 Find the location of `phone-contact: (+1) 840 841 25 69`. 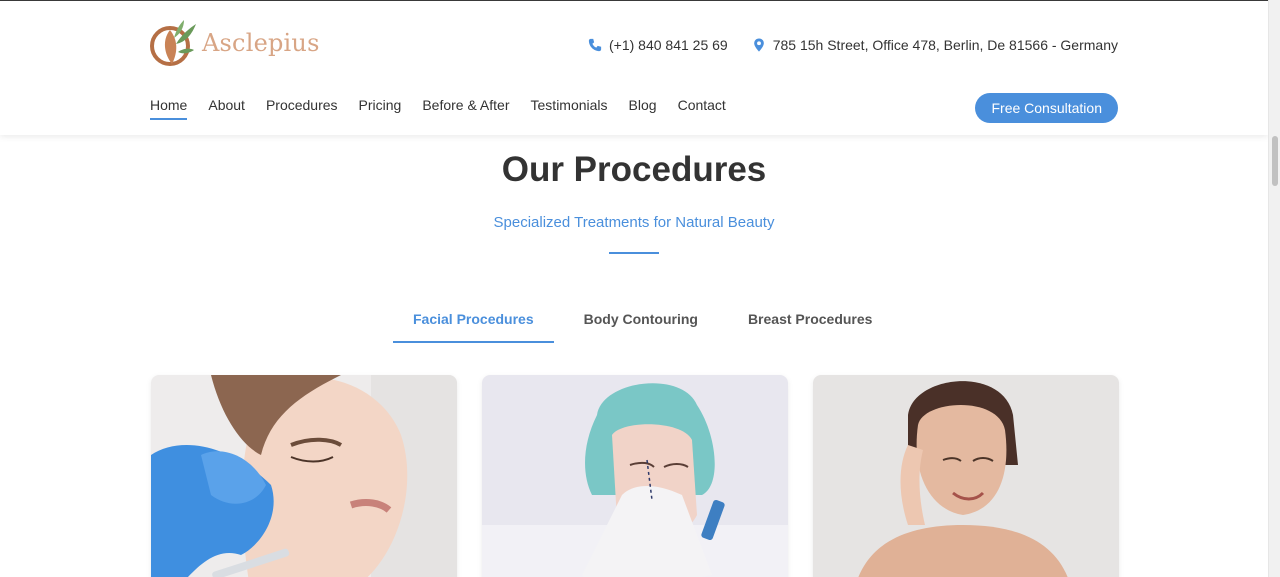

phone-contact: (+1) 840 841 25 69 is located at coordinates (658, 45).